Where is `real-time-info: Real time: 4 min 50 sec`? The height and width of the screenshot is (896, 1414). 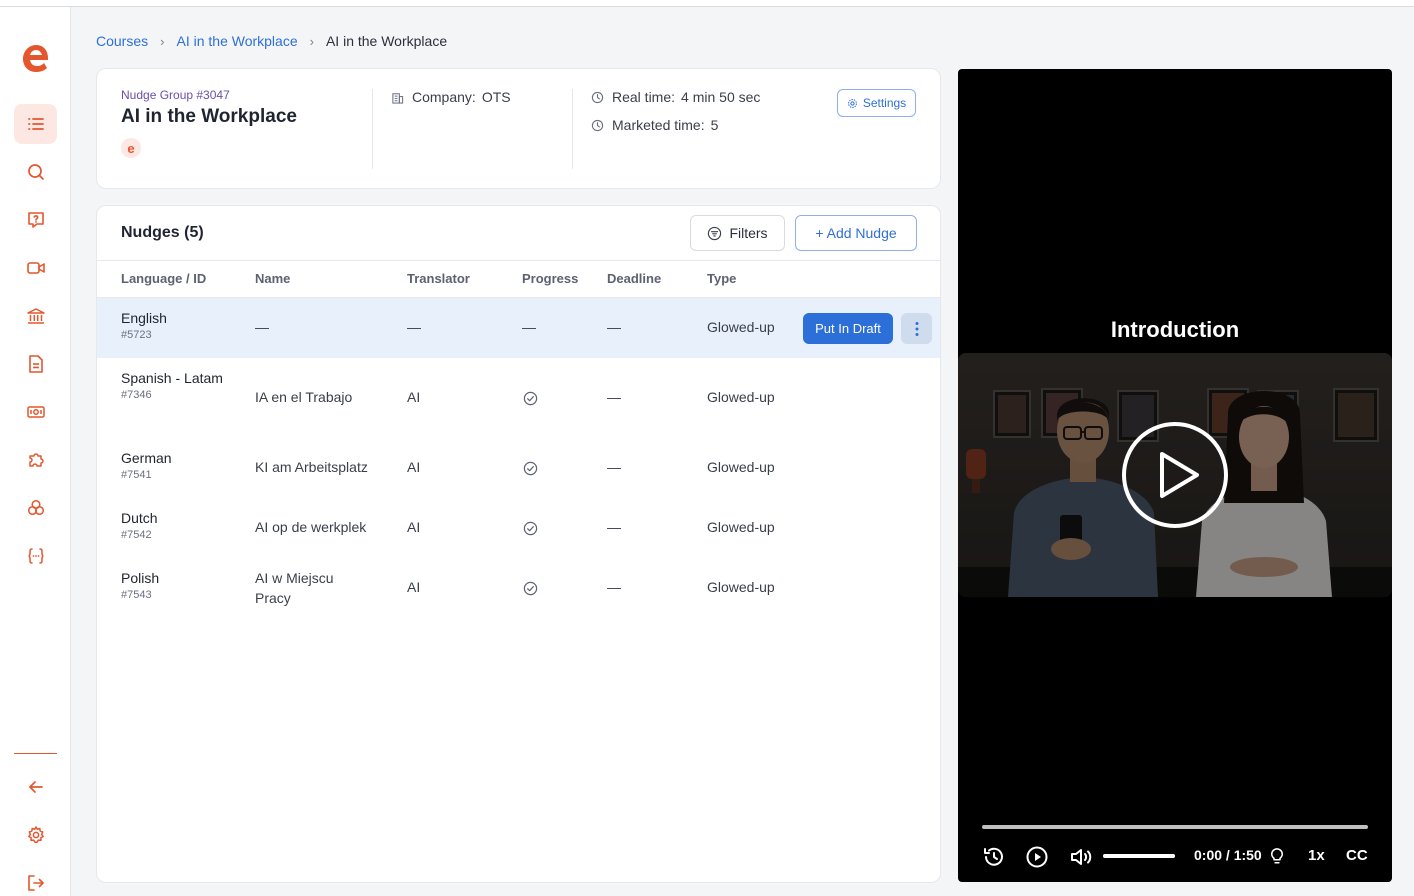
real-time-info: Real time: 4 min 50 sec is located at coordinates (675, 97).